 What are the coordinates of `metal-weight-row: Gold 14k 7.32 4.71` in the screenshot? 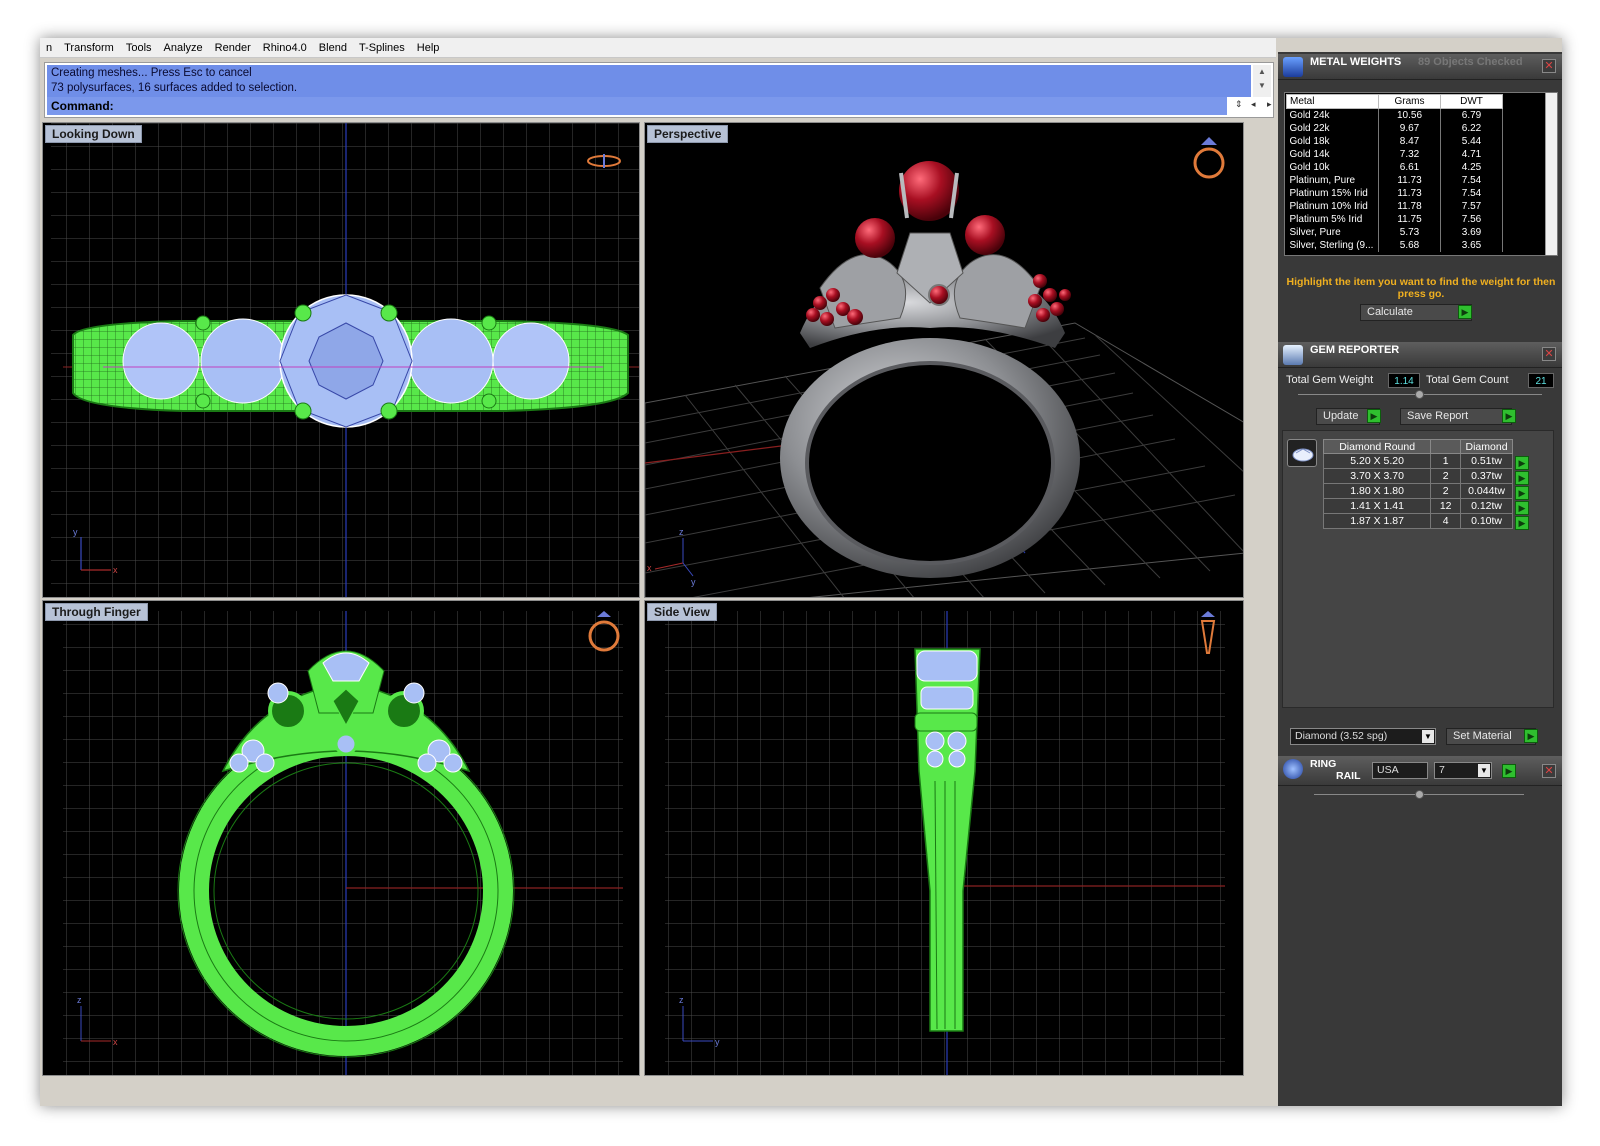 It's located at (1415, 154).